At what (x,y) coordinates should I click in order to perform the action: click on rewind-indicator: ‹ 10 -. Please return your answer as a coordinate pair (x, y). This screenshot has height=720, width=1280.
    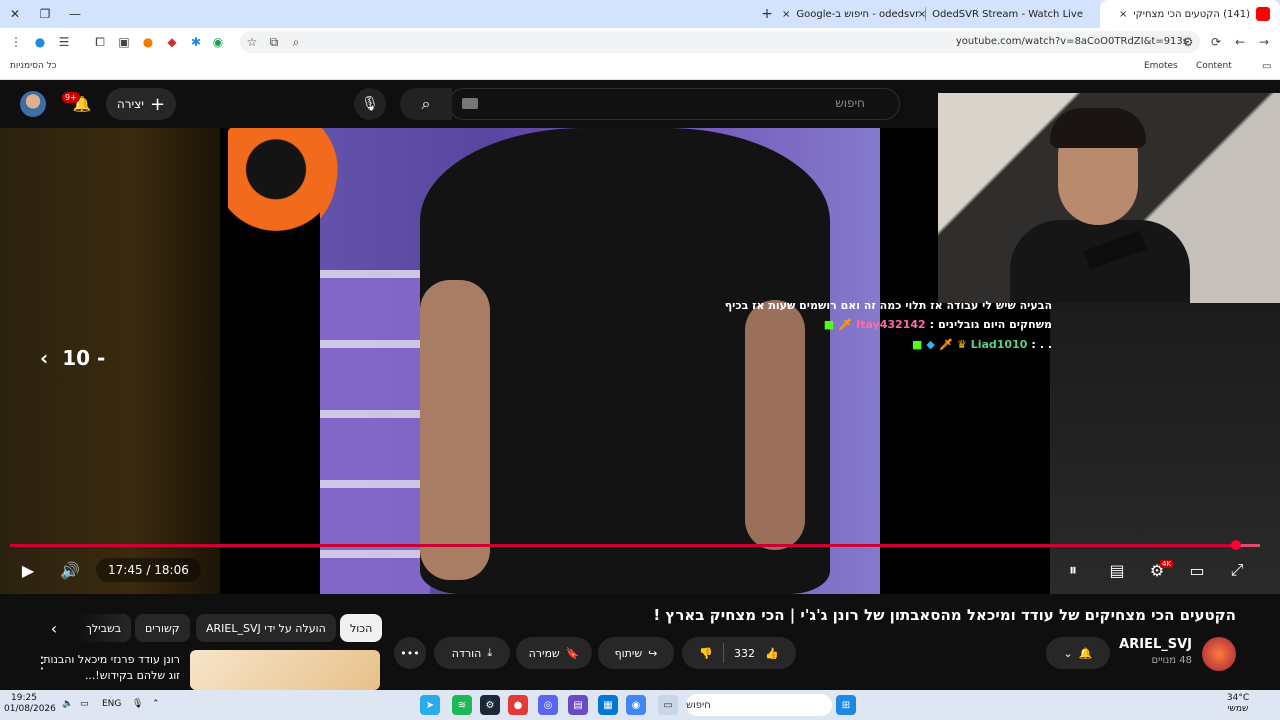
    Looking at the image, I should click on (72, 358).